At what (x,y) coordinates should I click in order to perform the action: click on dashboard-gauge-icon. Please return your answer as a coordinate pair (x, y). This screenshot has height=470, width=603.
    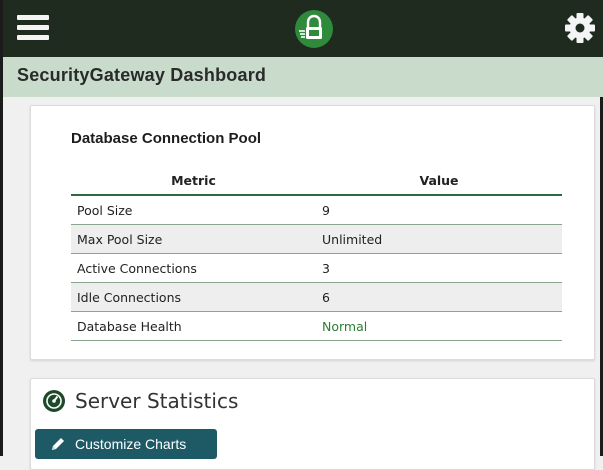
    Looking at the image, I should click on (54, 401).